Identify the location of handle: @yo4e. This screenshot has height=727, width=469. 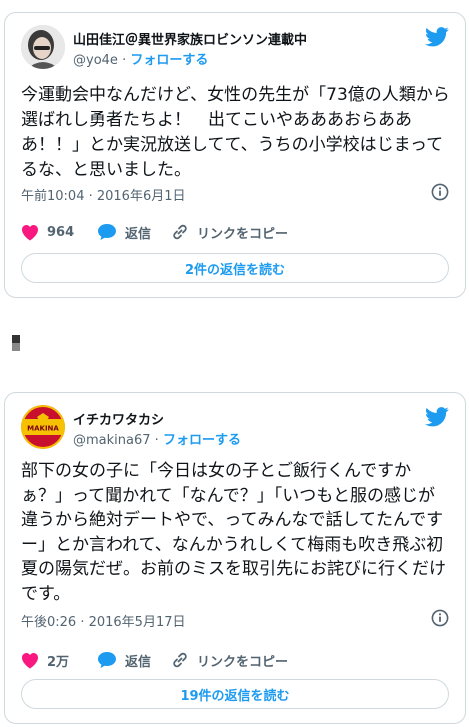
(95, 60).